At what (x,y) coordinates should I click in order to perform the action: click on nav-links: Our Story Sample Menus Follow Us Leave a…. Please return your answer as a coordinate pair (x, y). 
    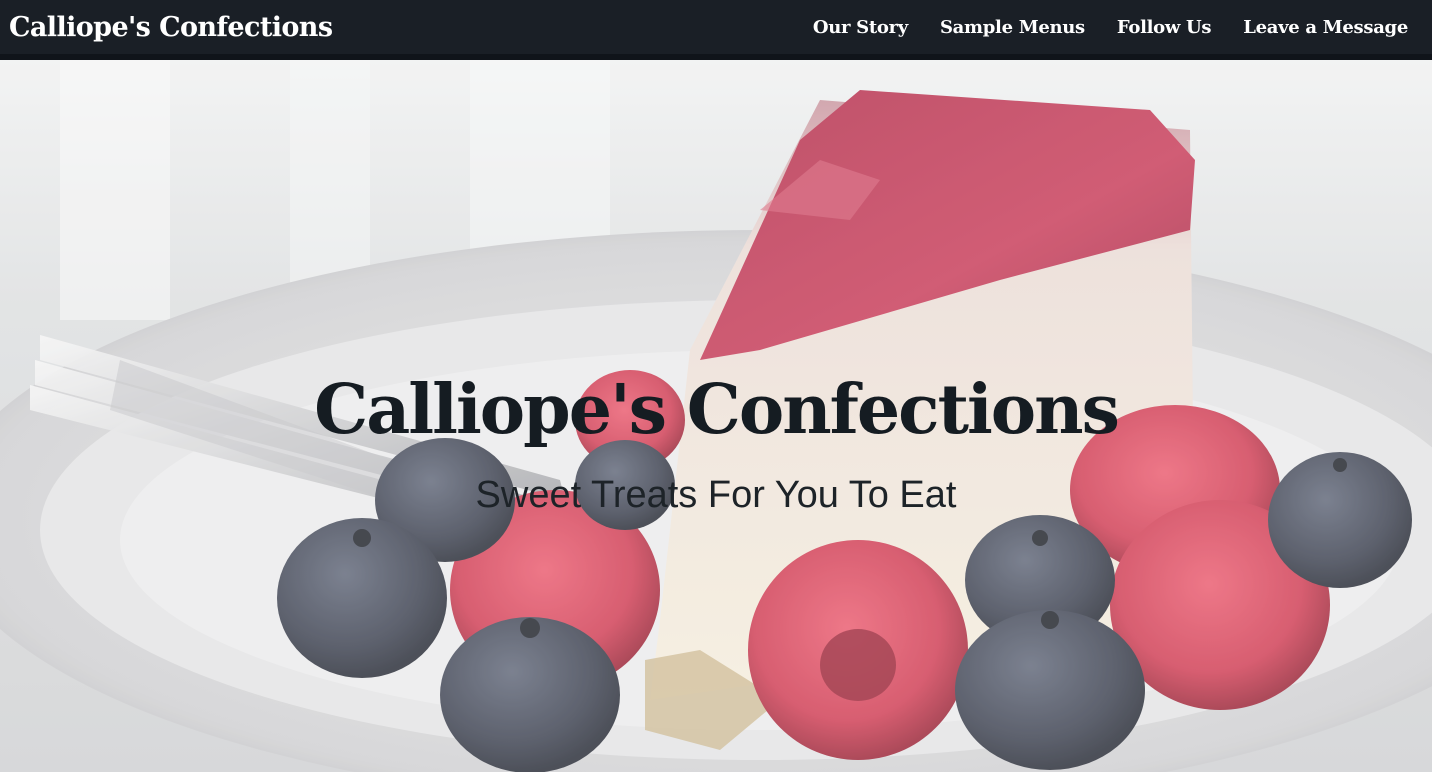
    Looking at the image, I should click on (1110, 27).